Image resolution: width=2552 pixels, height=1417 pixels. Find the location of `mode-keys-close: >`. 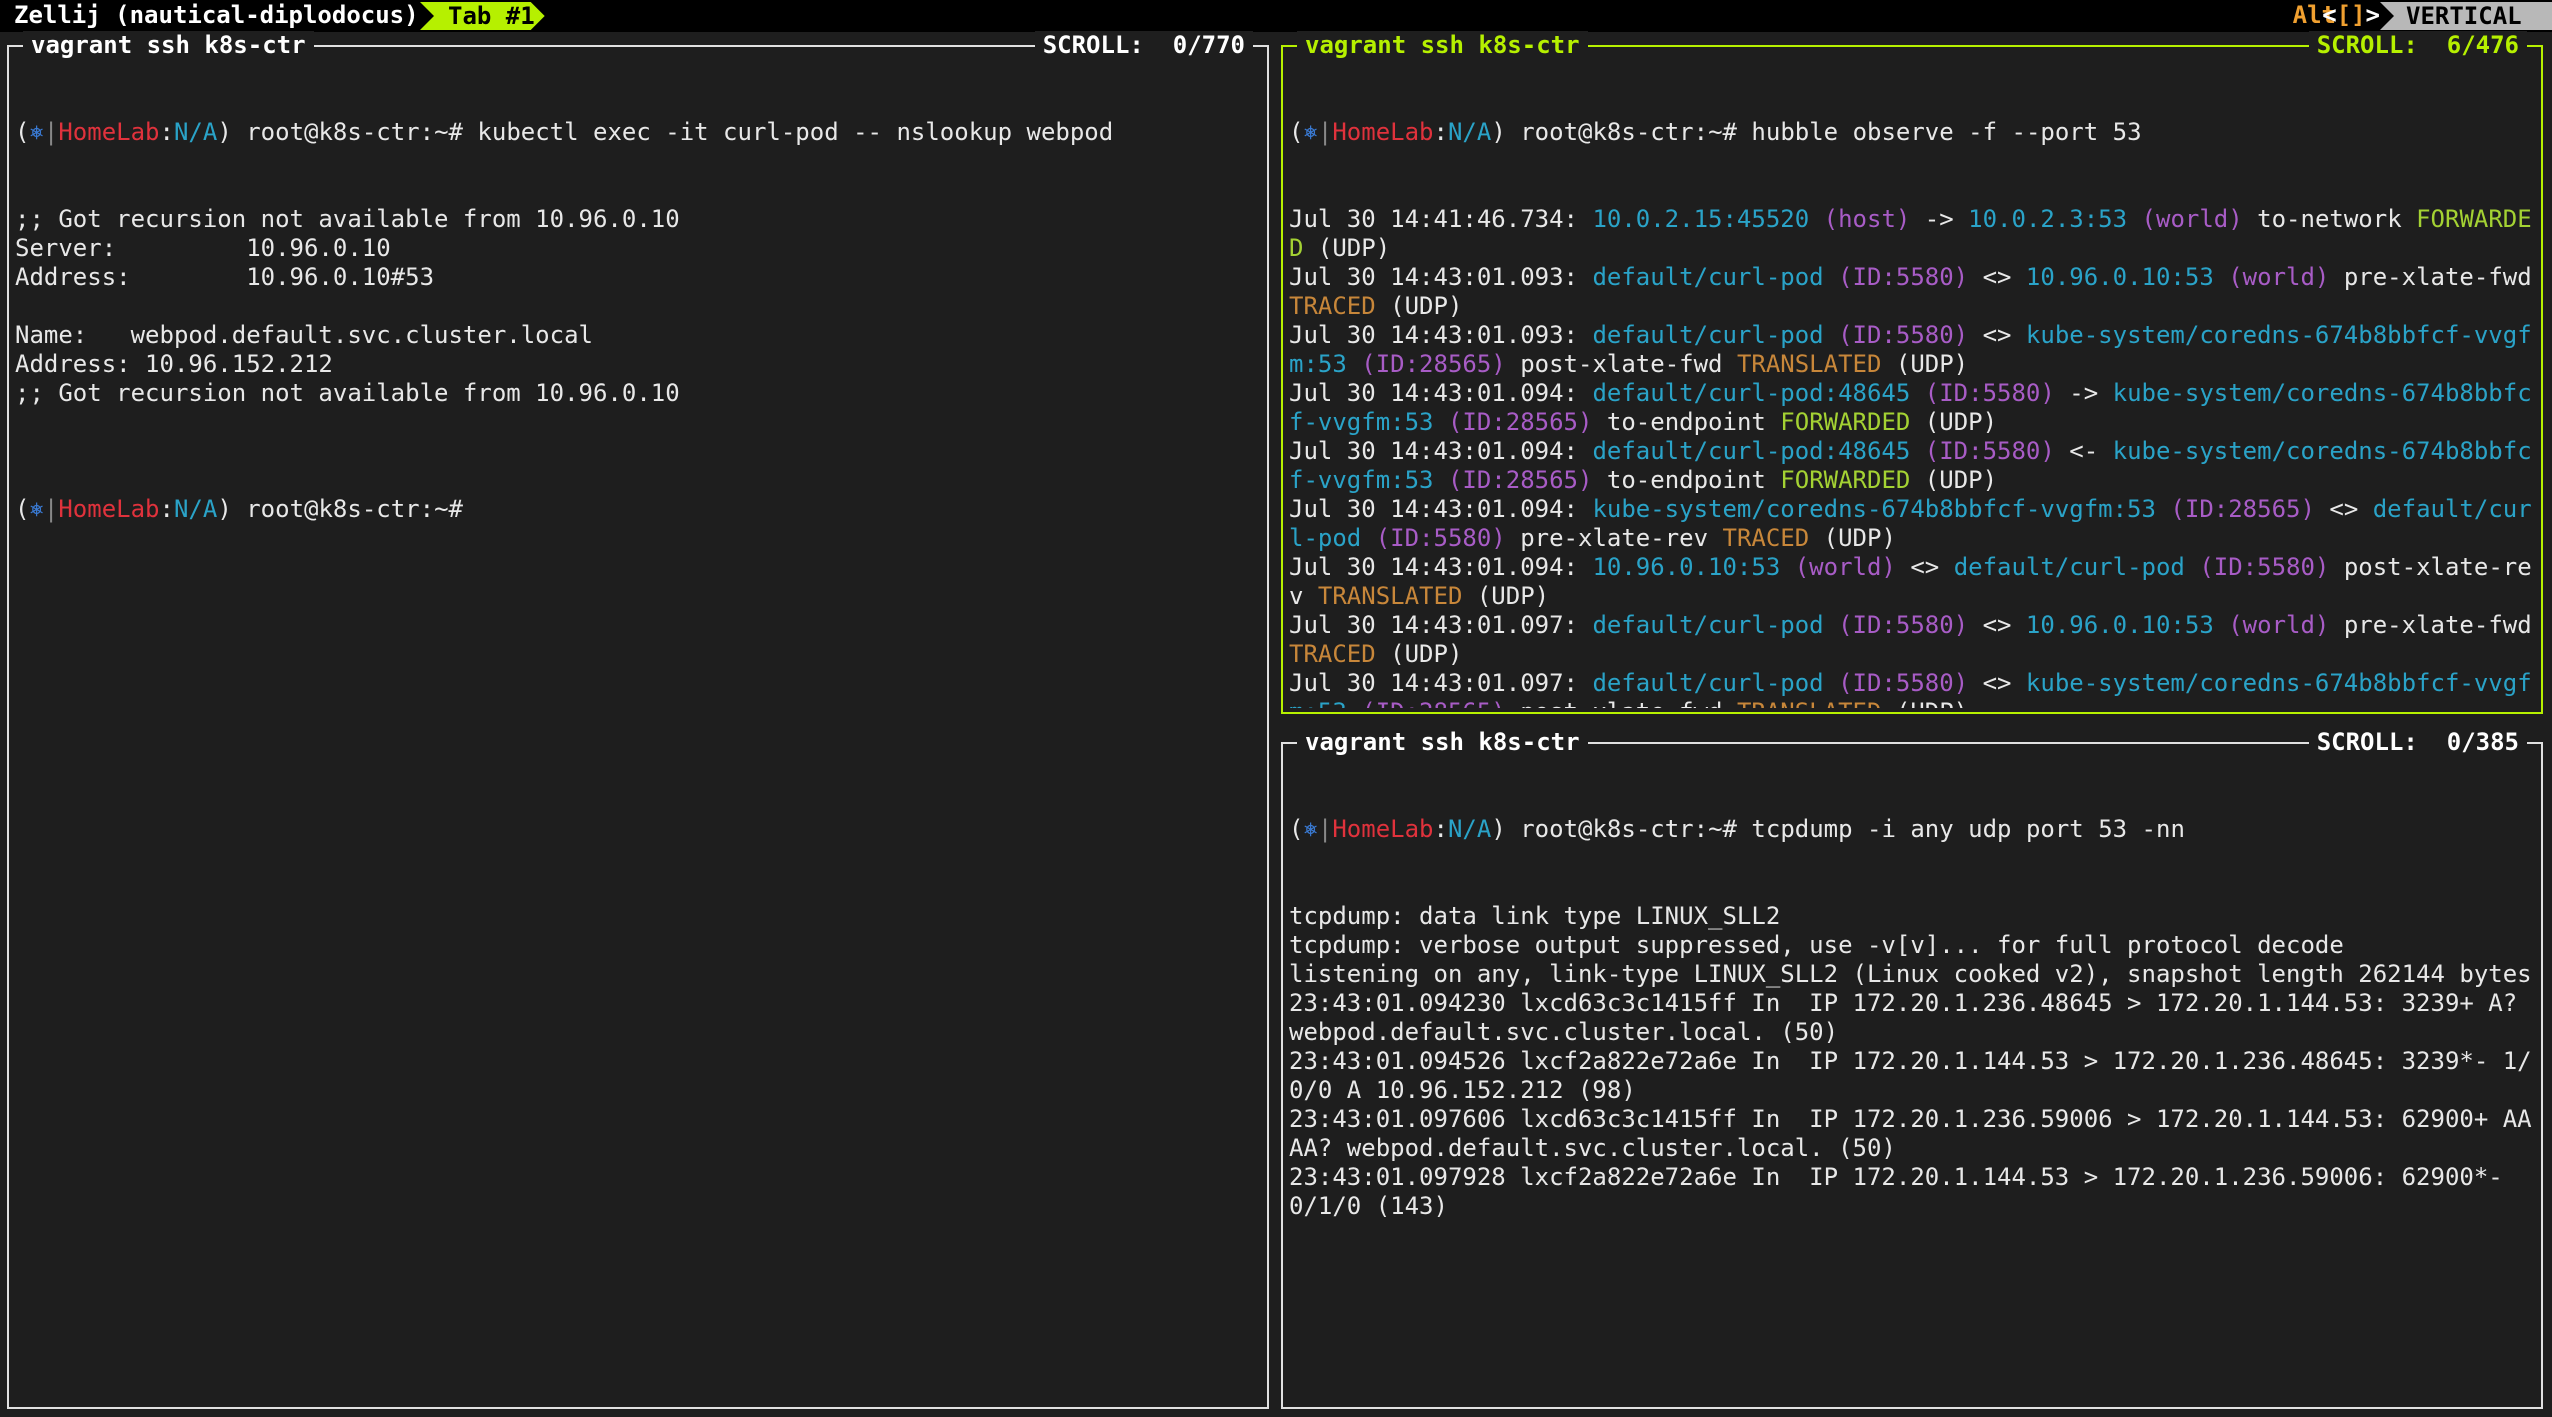

mode-keys-close: > is located at coordinates (2372, 15).